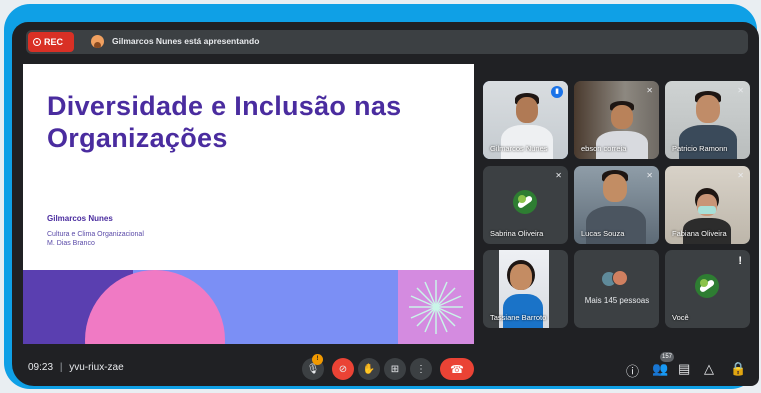  What do you see at coordinates (557, 92) in the screenshot?
I see `speaking-icon: ▮` at bounding box center [557, 92].